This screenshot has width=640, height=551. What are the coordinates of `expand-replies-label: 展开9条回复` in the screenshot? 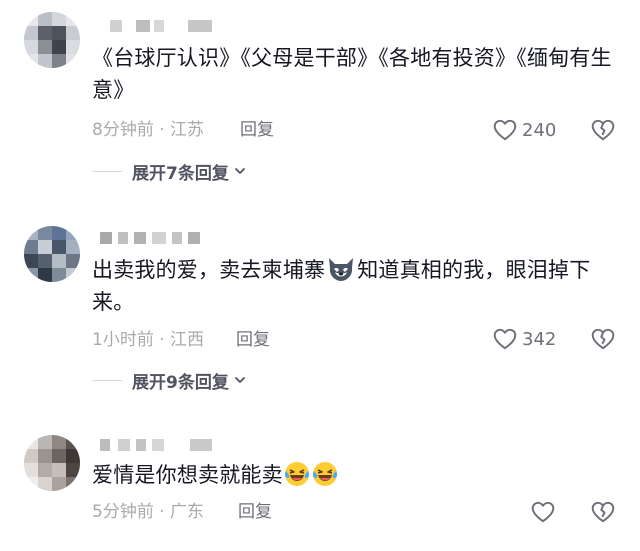 It's located at (180, 382).